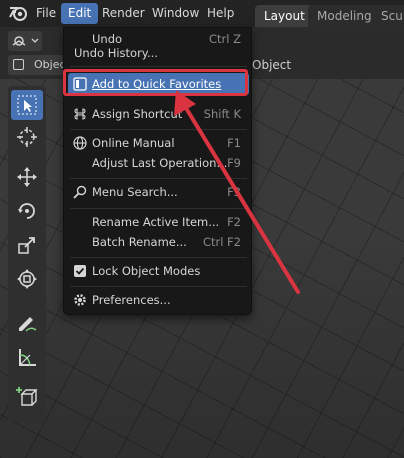 The height and width of the screenshot is (458, 404). Describe the element at coordinates (18, 64) in the screenshot. I see `object-mode-icon` at that location.